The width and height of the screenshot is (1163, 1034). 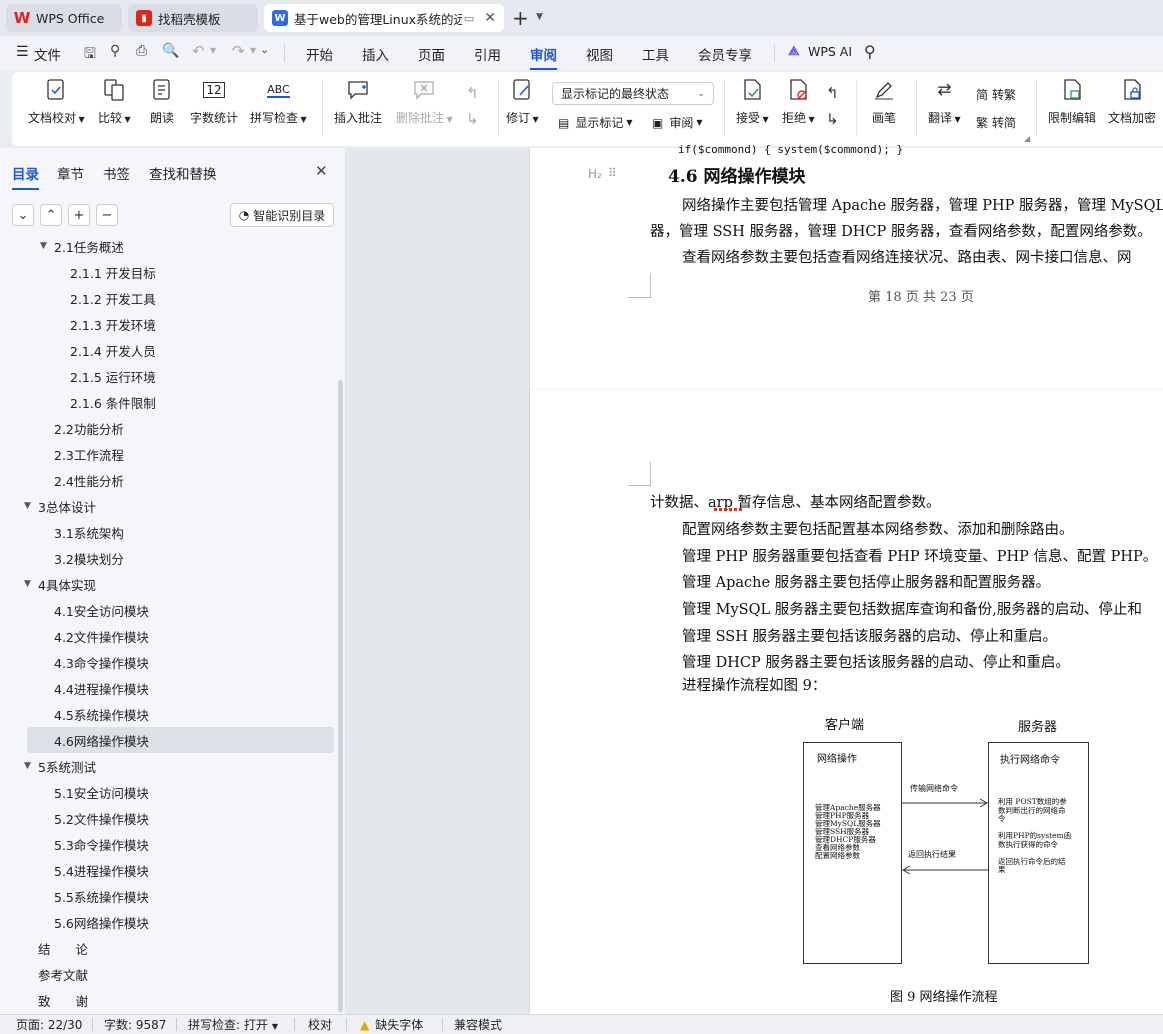 What do you see at coordinates (340, 696) in the screenshot?
I see `toc-scrollbar` at bounding box center [340, 696].